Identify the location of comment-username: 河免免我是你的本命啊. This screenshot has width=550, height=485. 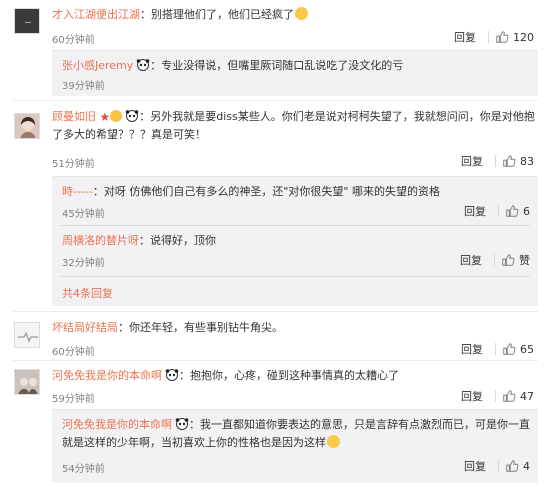
(107, 375).